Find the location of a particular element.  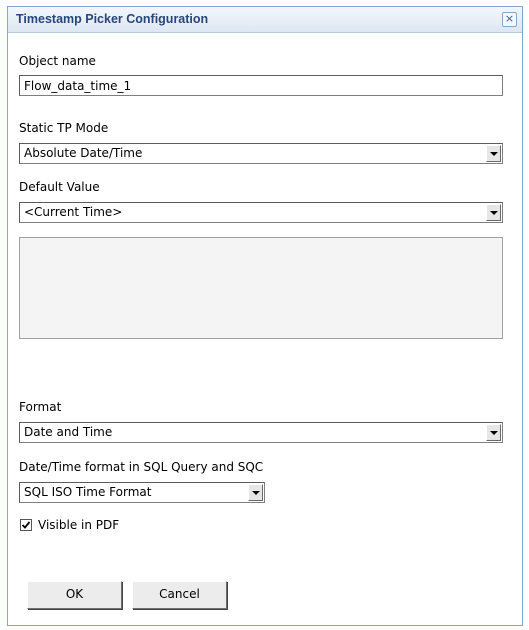

ok-button: OK is located at coordinates (74, 595).